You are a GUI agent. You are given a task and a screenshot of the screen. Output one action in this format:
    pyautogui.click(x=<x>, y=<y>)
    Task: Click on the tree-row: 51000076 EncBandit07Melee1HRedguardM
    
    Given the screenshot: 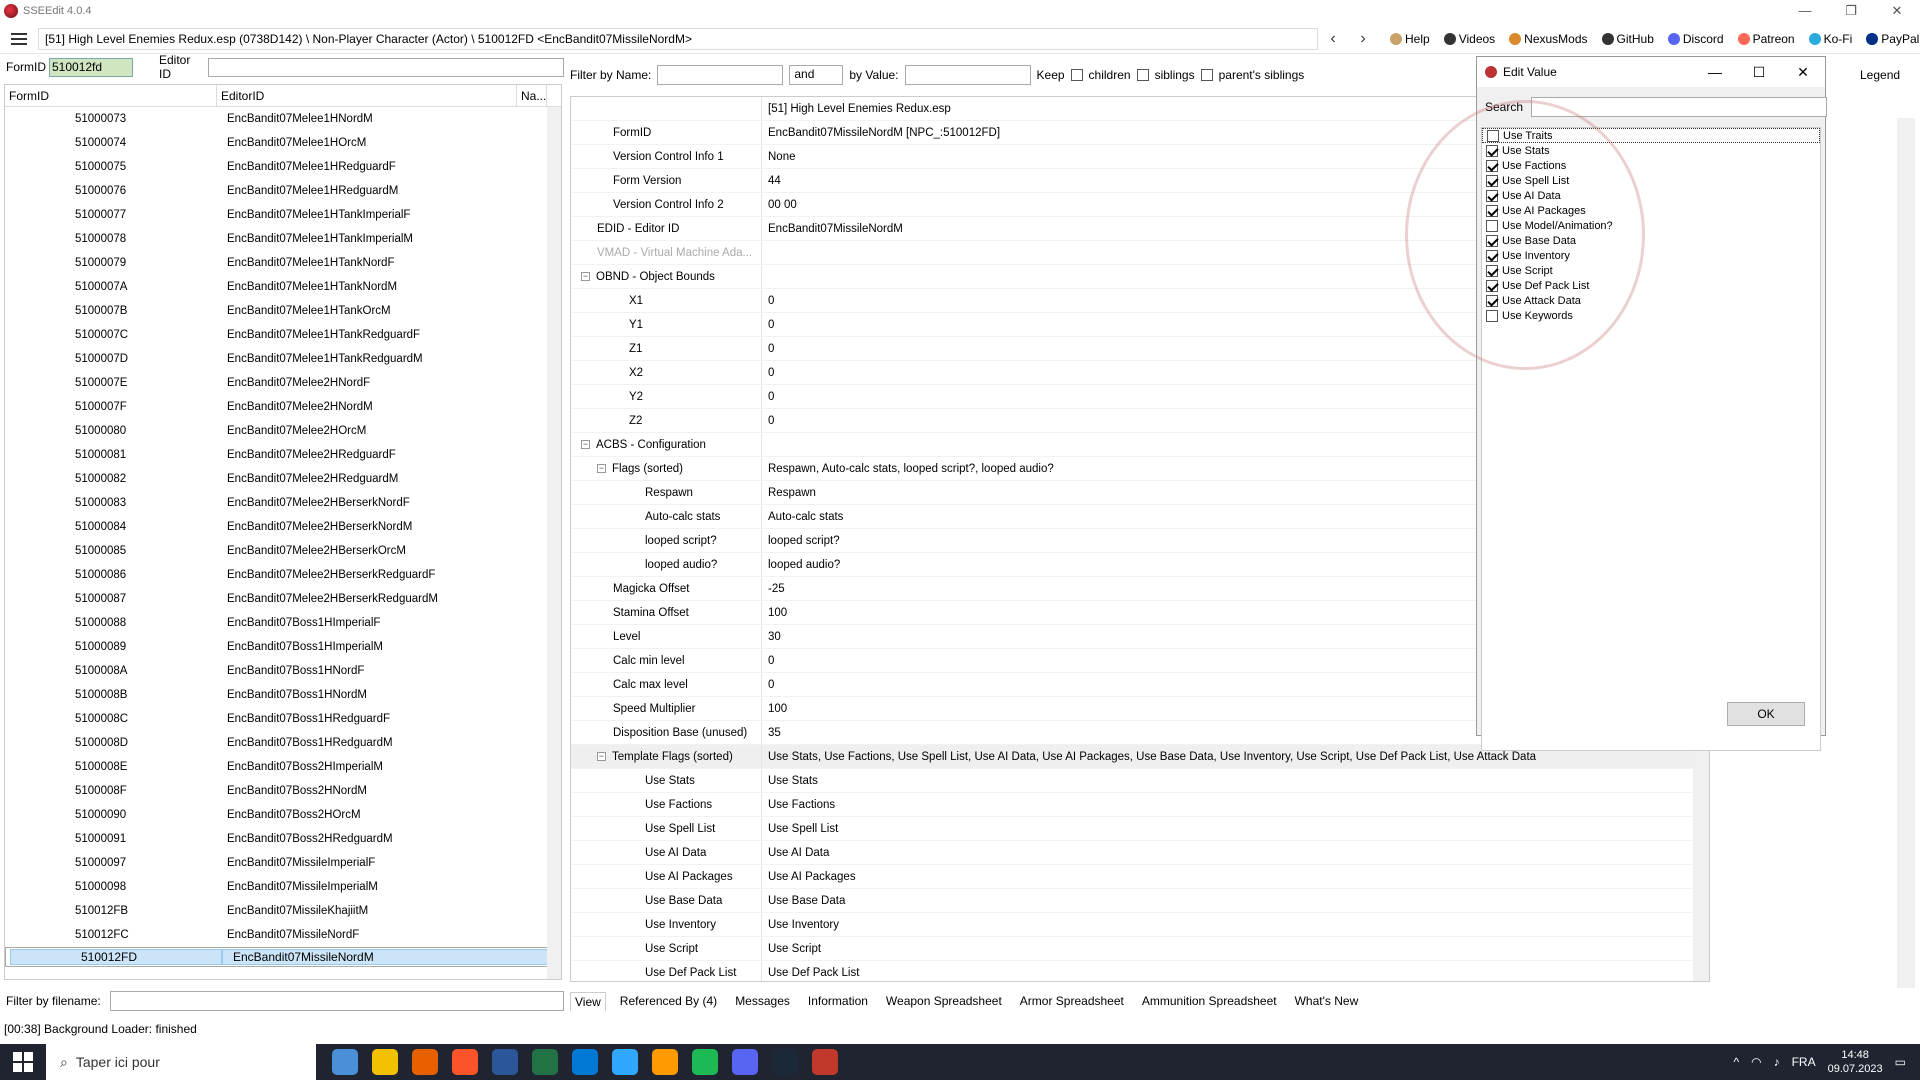 What is the action you would take?
    pyautogui.click(x=283, y=191)
    